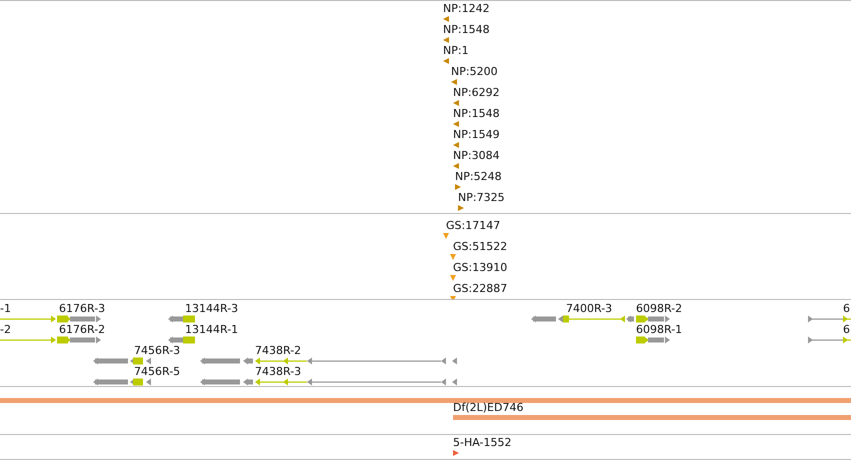 Image resolution: width=851 pixels, height=460 pixels. What do you see at coordinates (488, 407) in the screenshot?
I see `feature-label: Df(2L)ED746` at bounding box center [488, 407].